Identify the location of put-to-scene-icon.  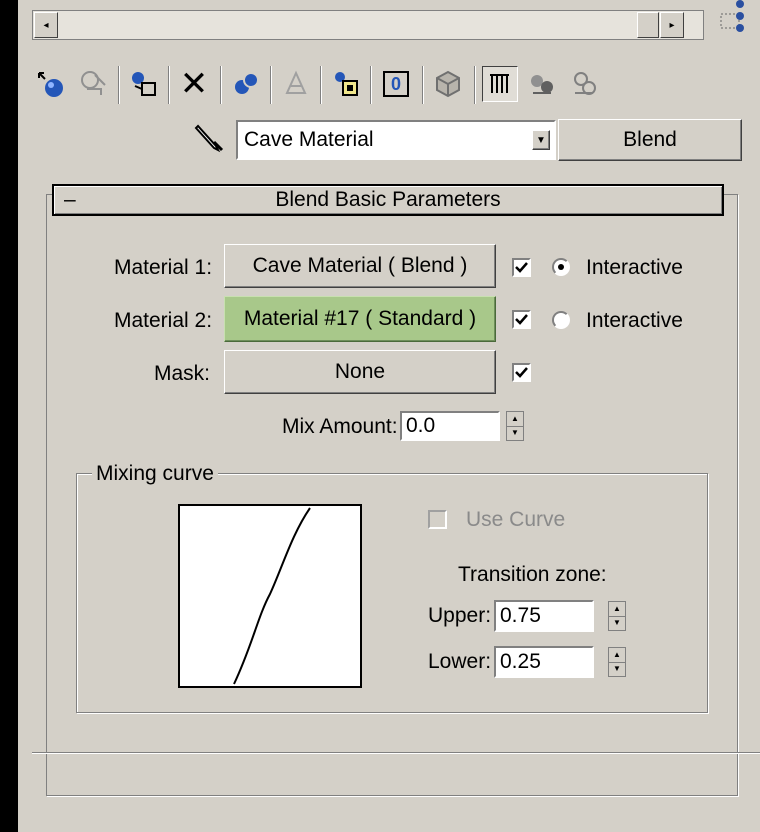
(94, 84).